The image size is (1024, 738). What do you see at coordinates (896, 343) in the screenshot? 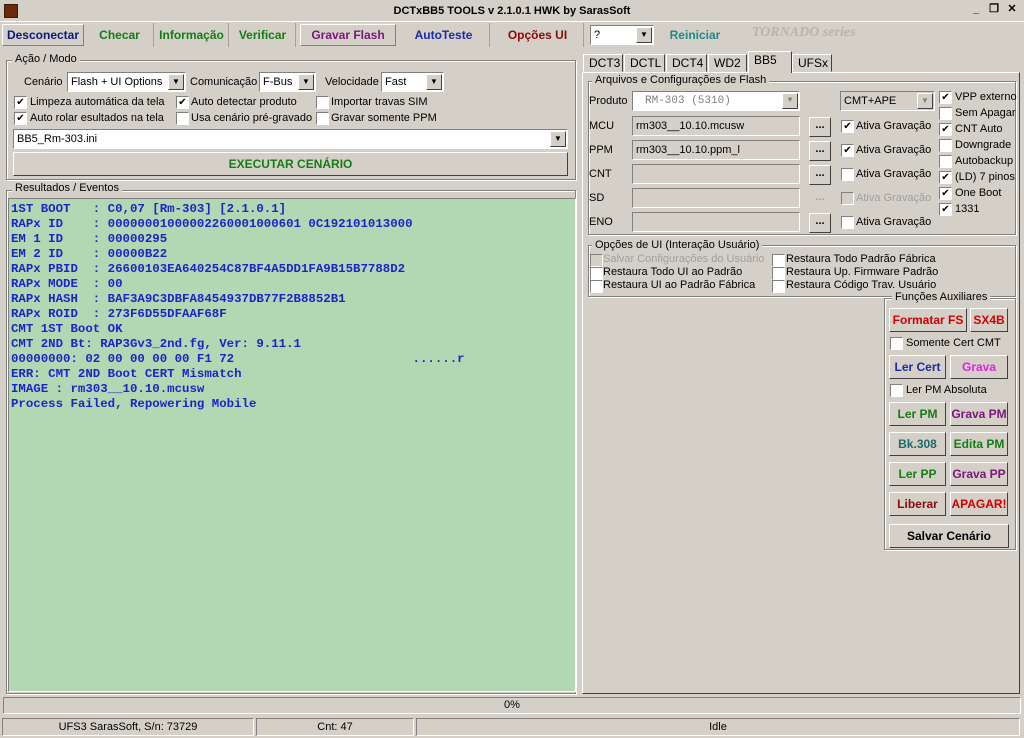
I see `somente-cert-checkbox` at bounding box center [896, 343].